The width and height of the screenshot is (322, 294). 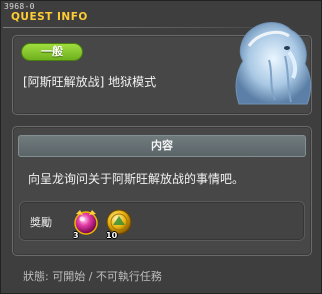 I want to click on reward-label: 獎勵, so click(x=41, y=222).